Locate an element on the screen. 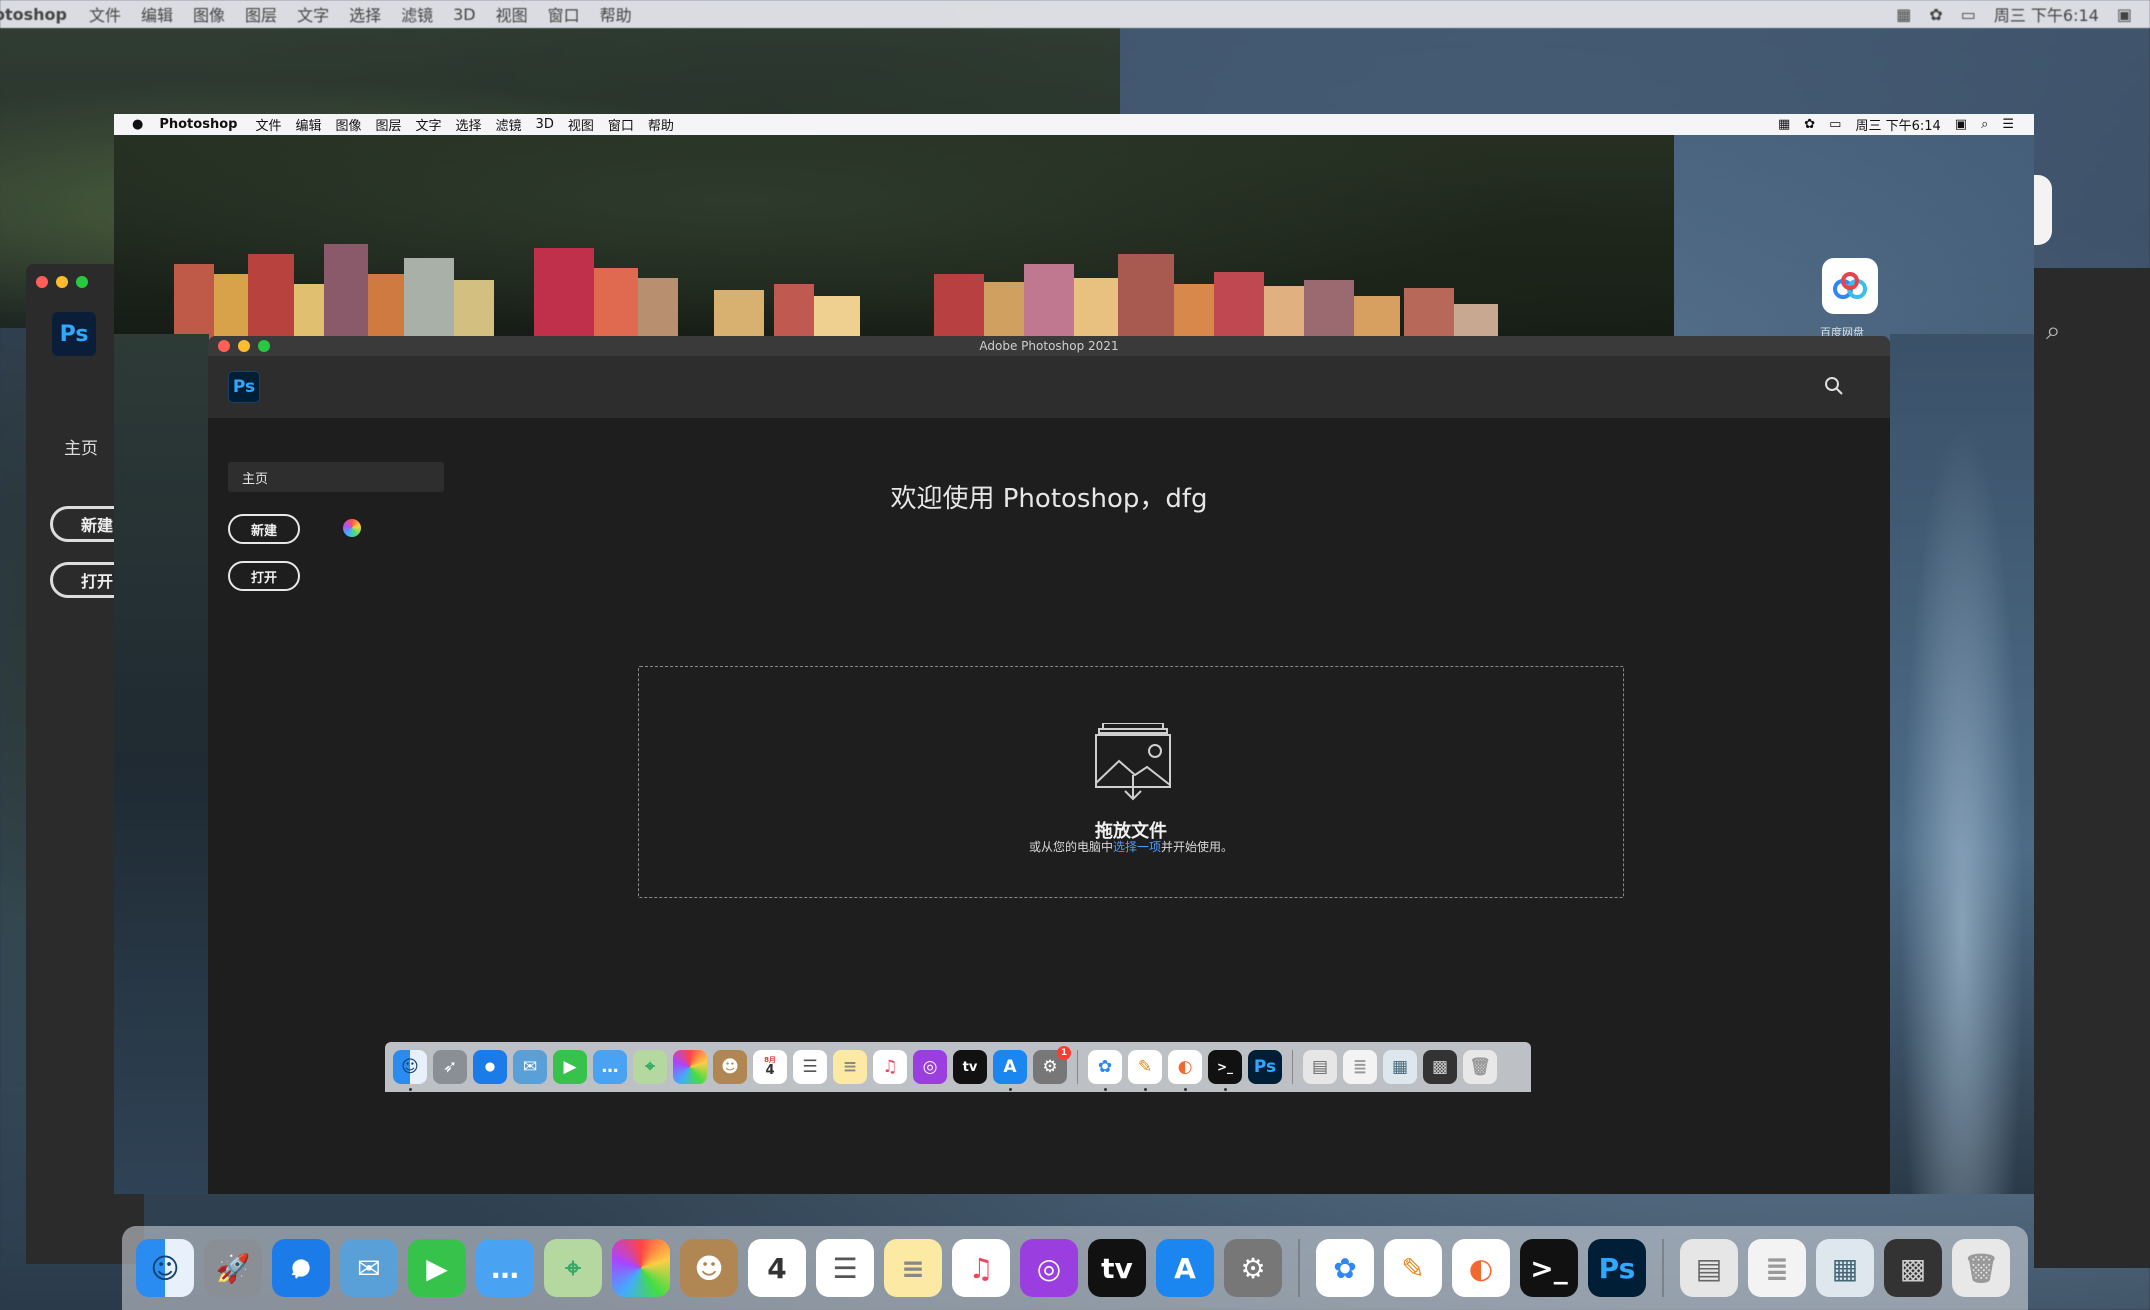 The height and width of the screenshot is (1310, 2150). stack-1-icon: ≣ is located at coordinates (1360, 1067).